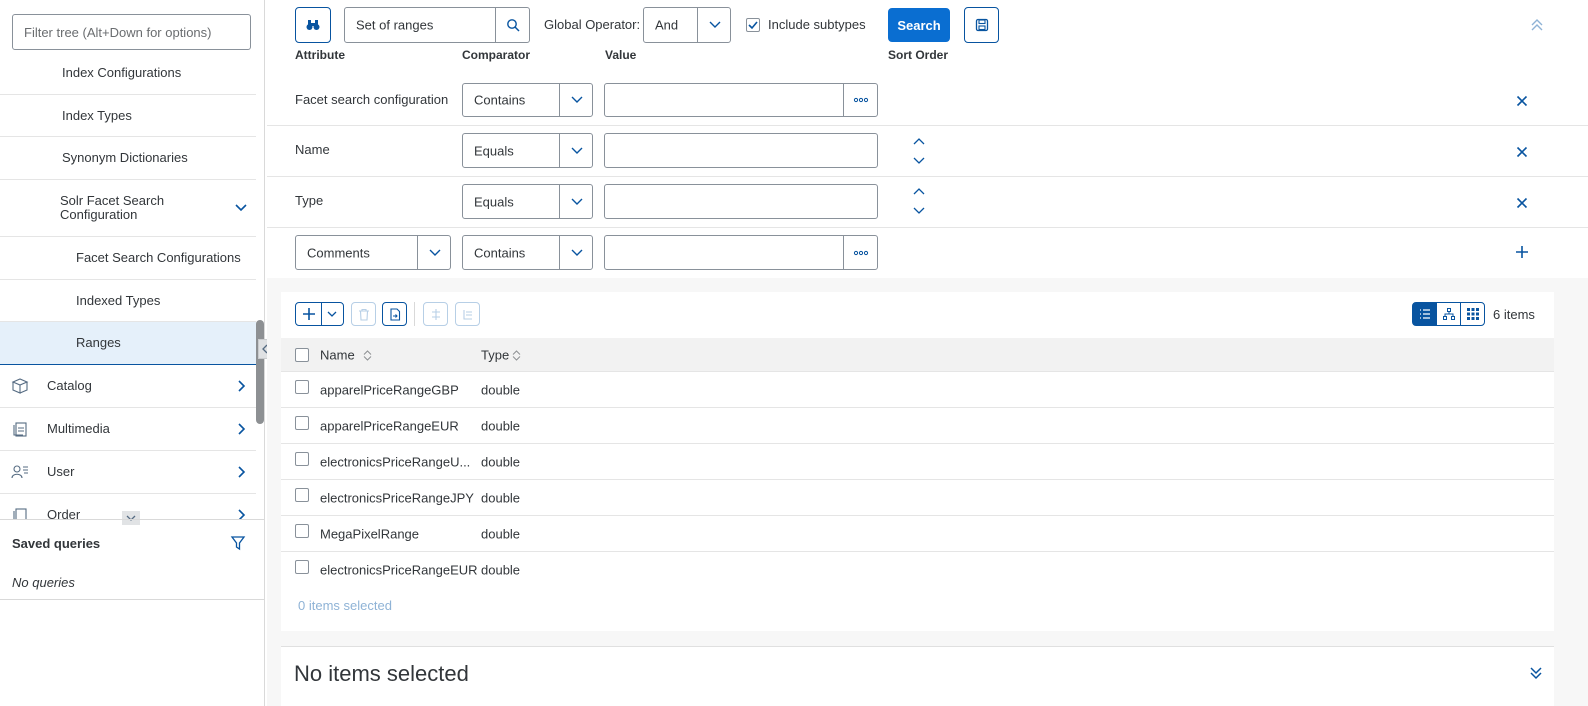  Describe the element at coordinates (500, 100) in the screenshot. I see `comparator-value: Contains` at that location.